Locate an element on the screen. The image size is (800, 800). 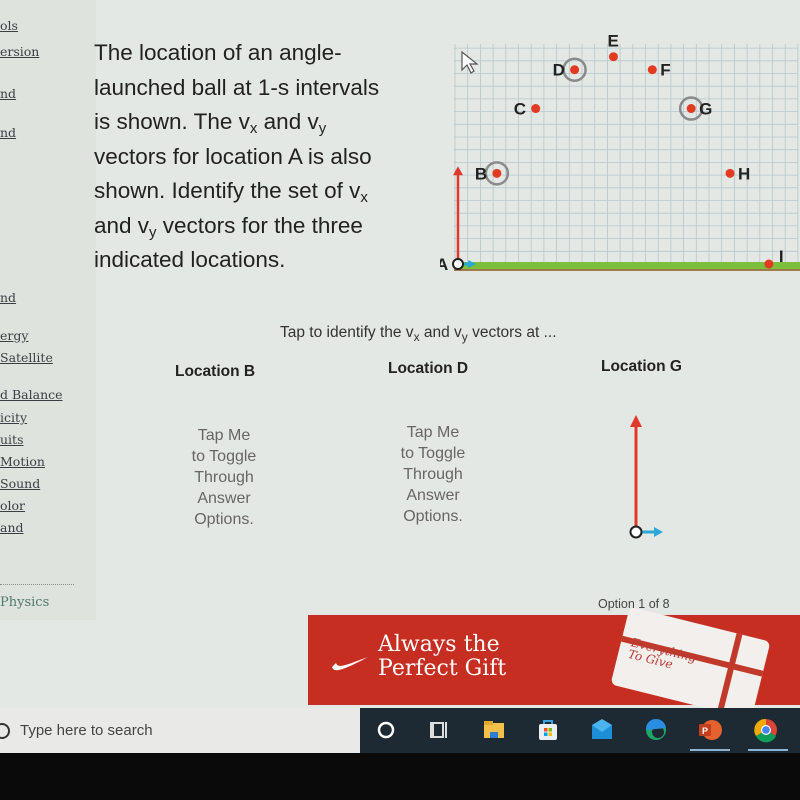
windows-taskbar: Type here to search P is located at coordinates (400, 730).